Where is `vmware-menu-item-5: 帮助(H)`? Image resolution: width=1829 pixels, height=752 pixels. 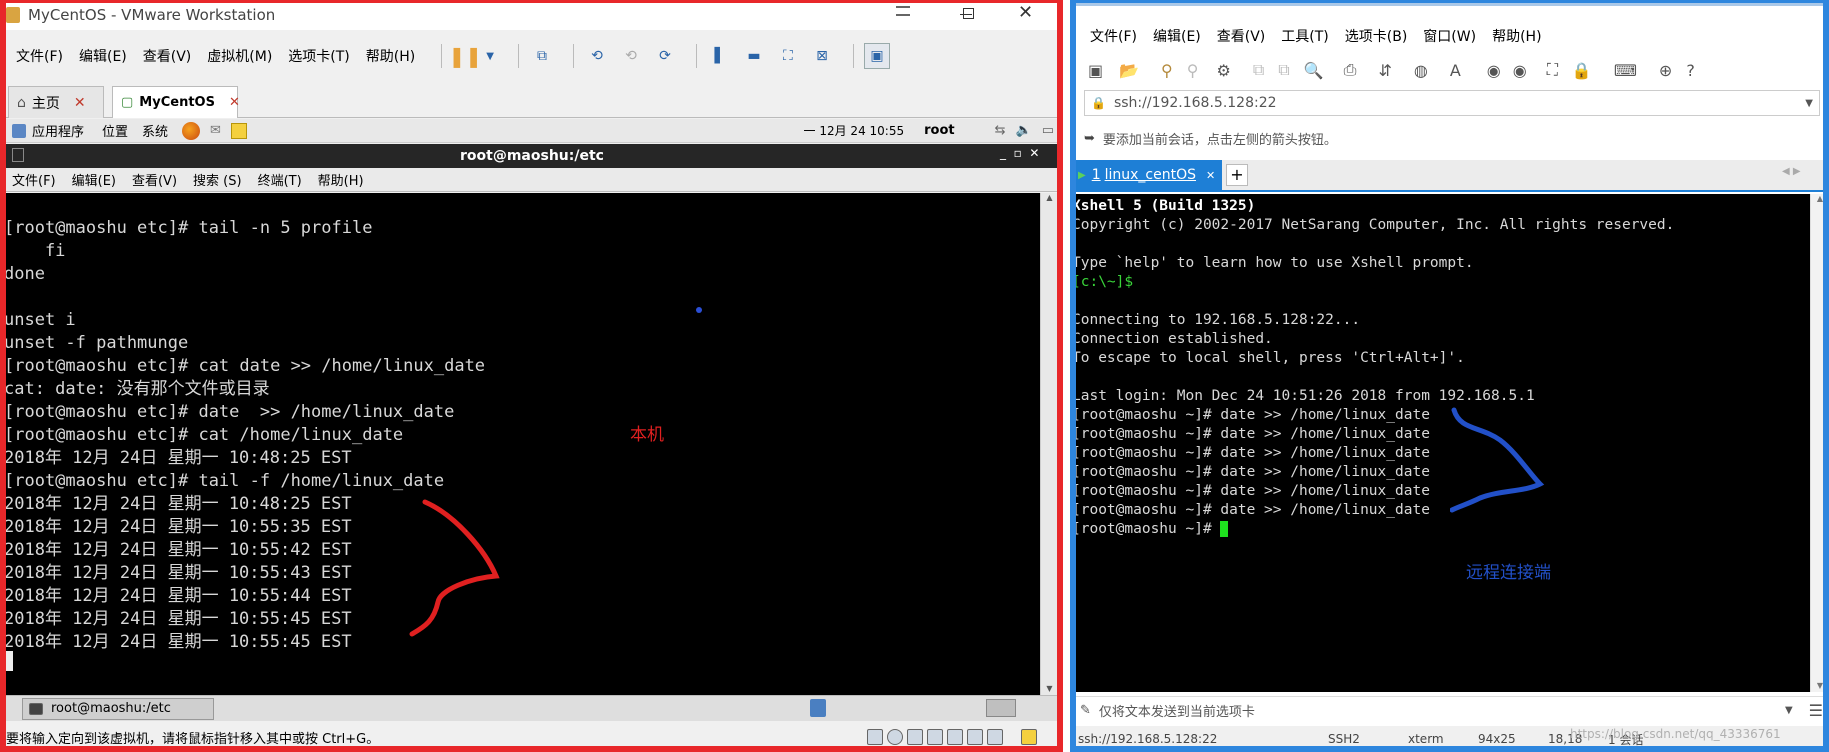
vmware-menu-item-5: 帮助(H) is located at coordinates (390, 56).